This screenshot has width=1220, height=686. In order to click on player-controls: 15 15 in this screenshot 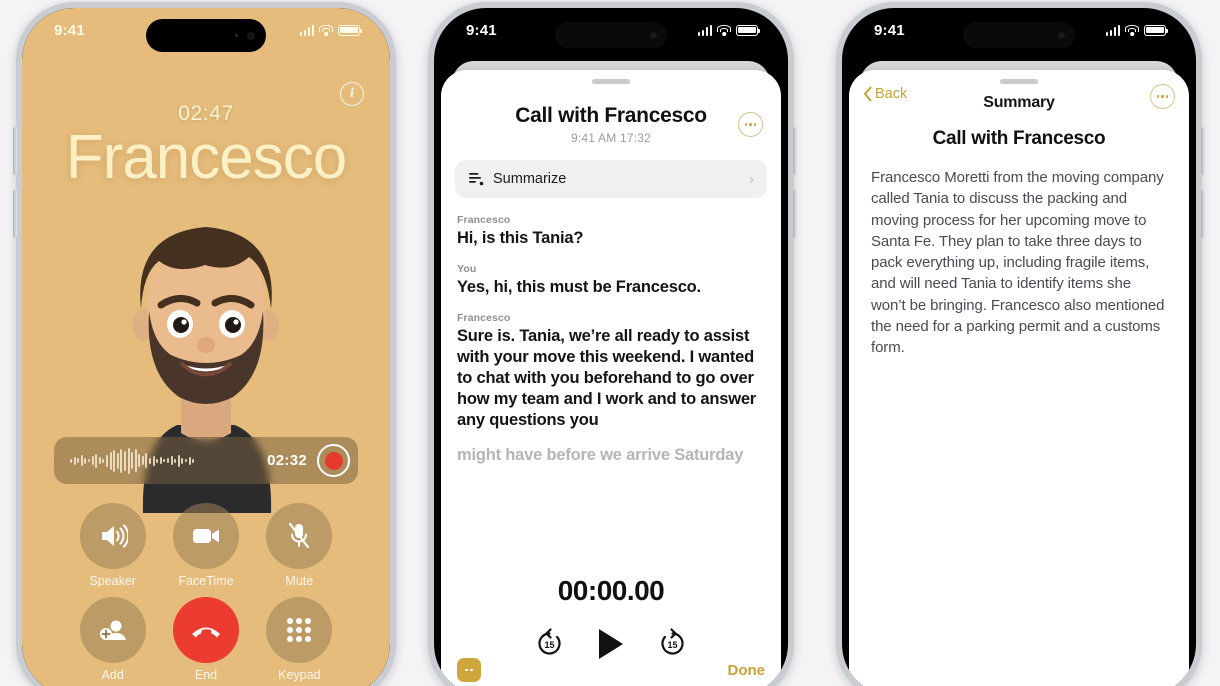, I will do `click(611, 643)`.